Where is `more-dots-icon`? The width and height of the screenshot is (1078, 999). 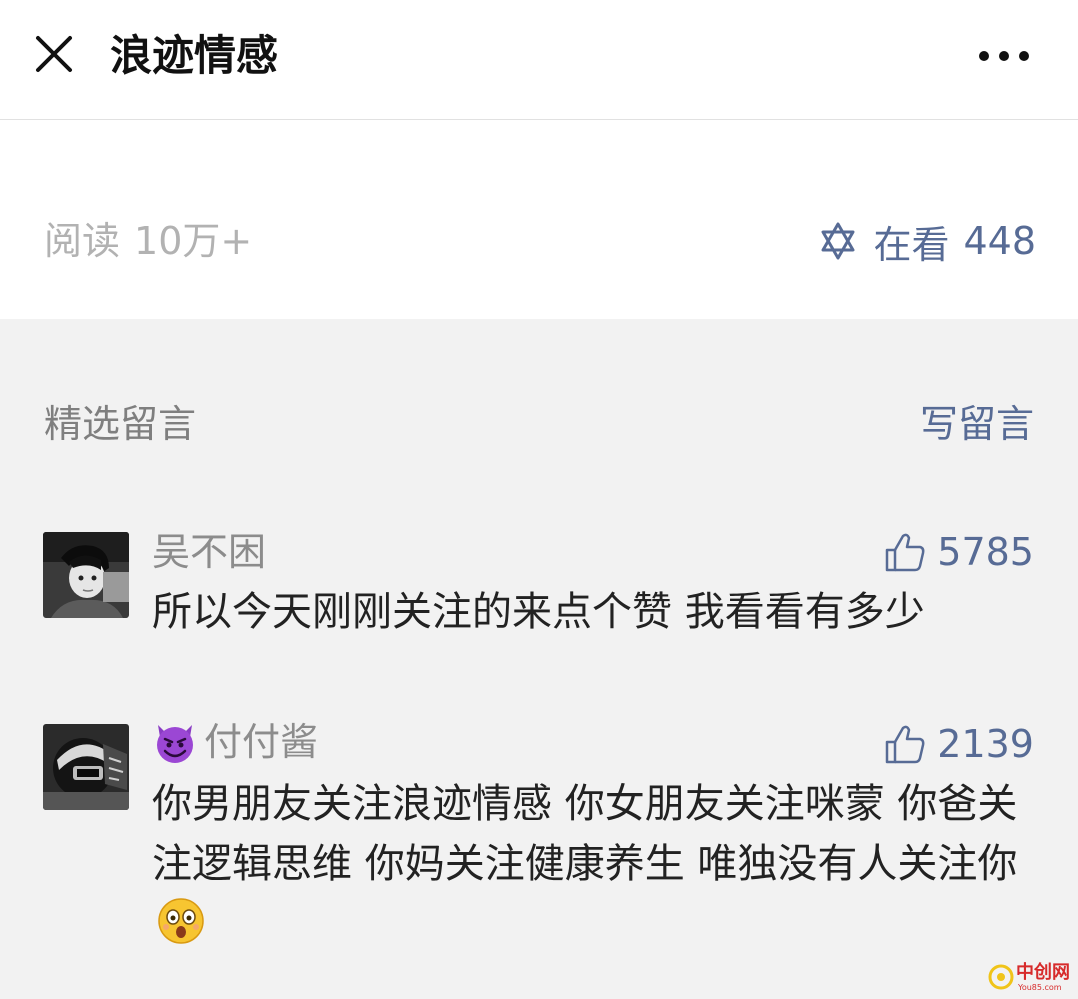 more-dots-icon is located at coordinates (1004, 56).